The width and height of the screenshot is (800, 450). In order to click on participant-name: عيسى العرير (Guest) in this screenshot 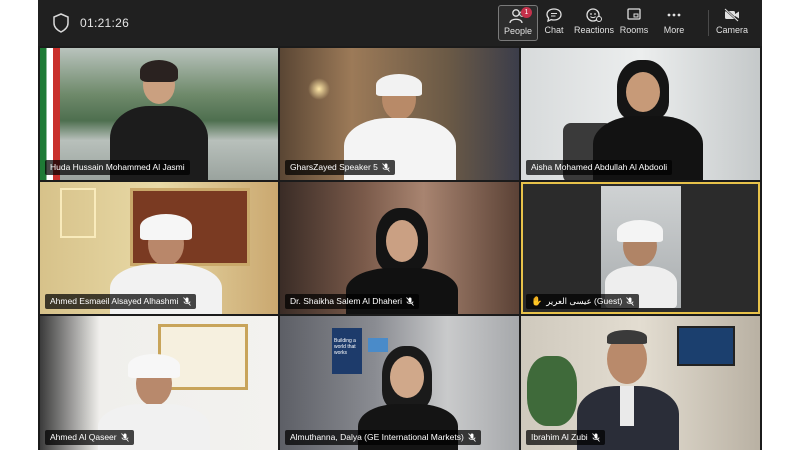, I will do `click(584, 301)`.